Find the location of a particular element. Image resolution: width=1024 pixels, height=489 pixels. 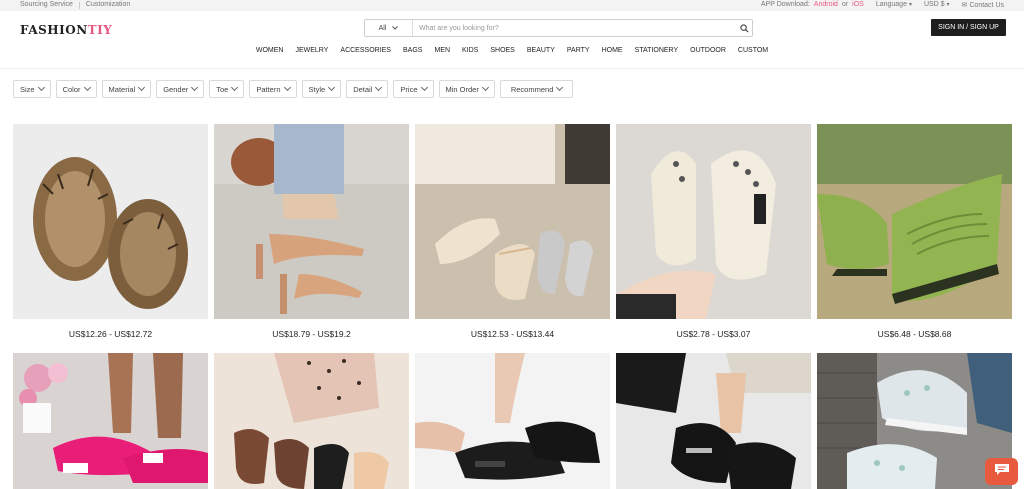

mail-icon: ✉ is located at coordinates (964, 5).